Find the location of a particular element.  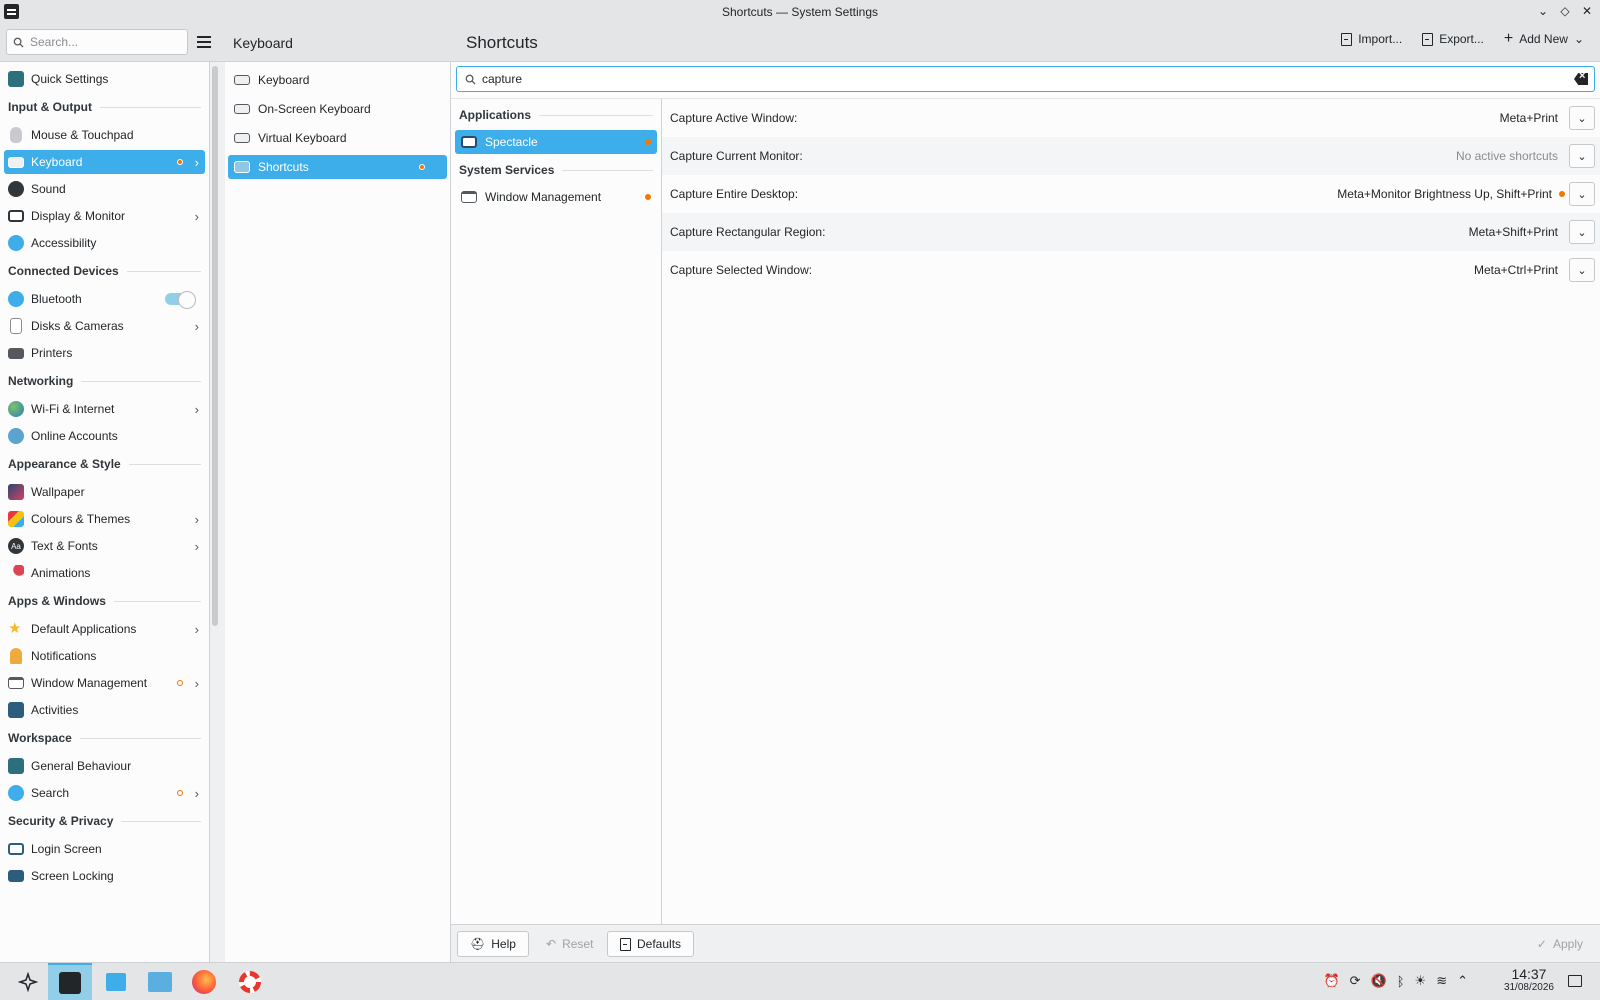

shortcut-filter-input is located at coordinates (1012, 79).